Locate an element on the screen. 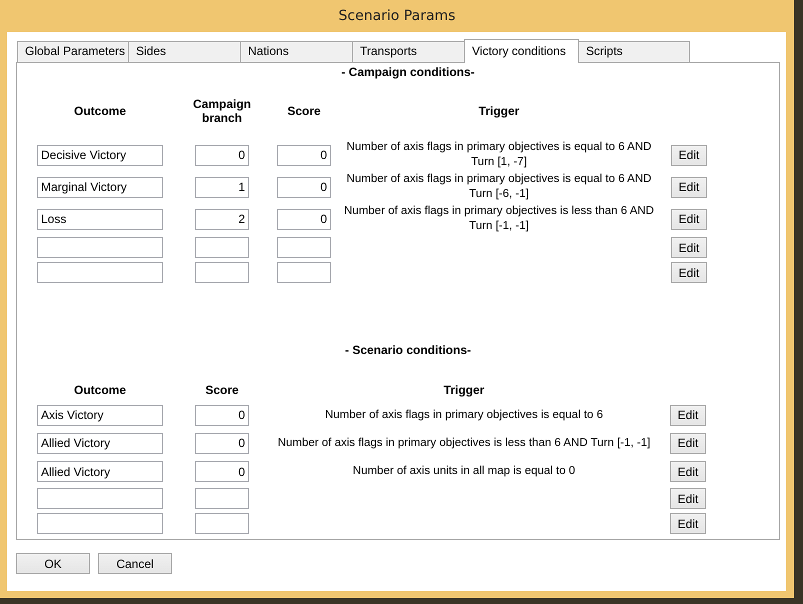  window-title: Scenario Params is located at coordinates (397, 16).